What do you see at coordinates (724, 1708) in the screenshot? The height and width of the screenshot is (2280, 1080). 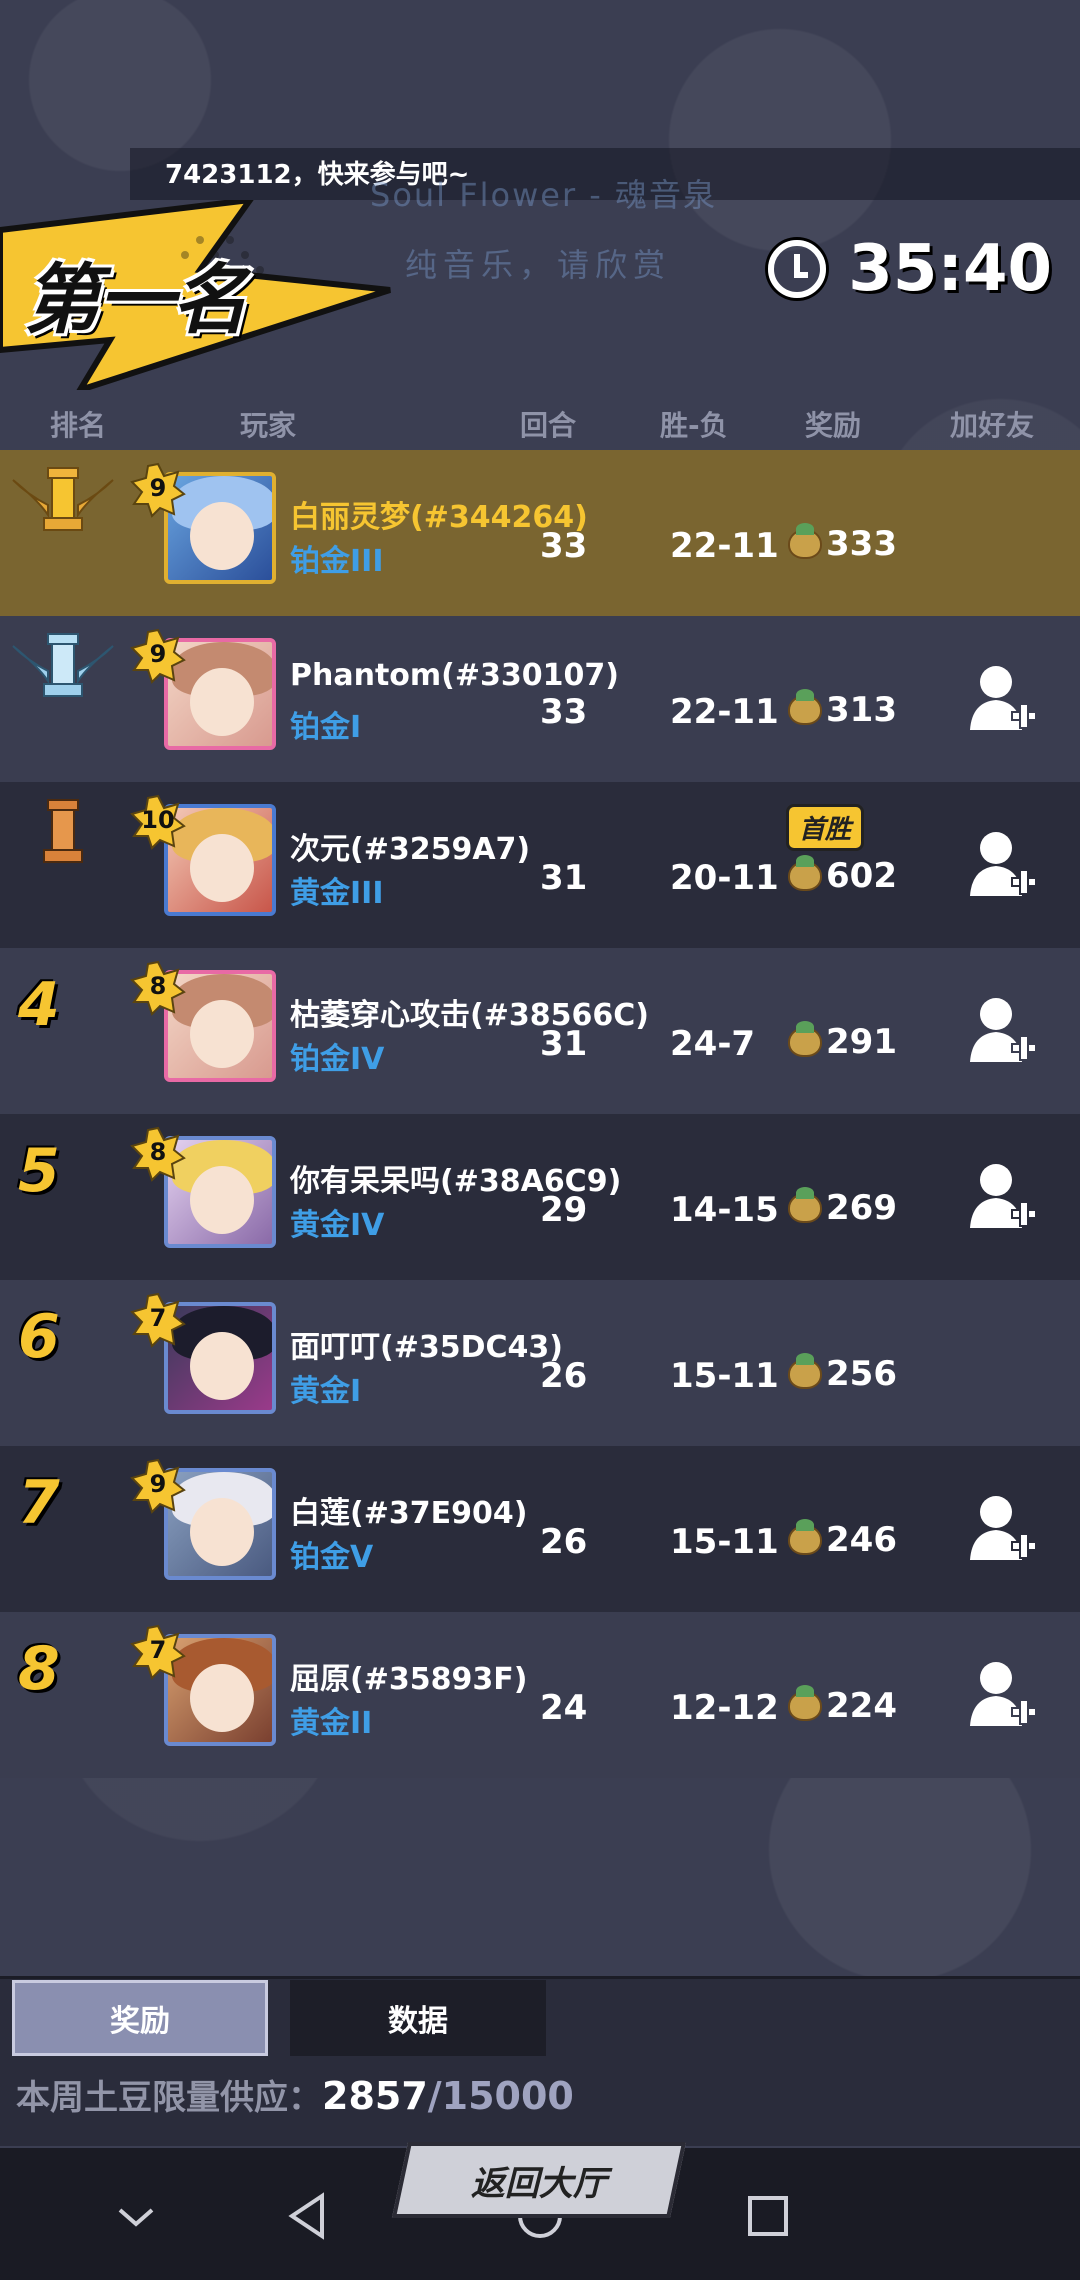 I see `win-loss-value: 12-12` at bounding box center [724, 1708].